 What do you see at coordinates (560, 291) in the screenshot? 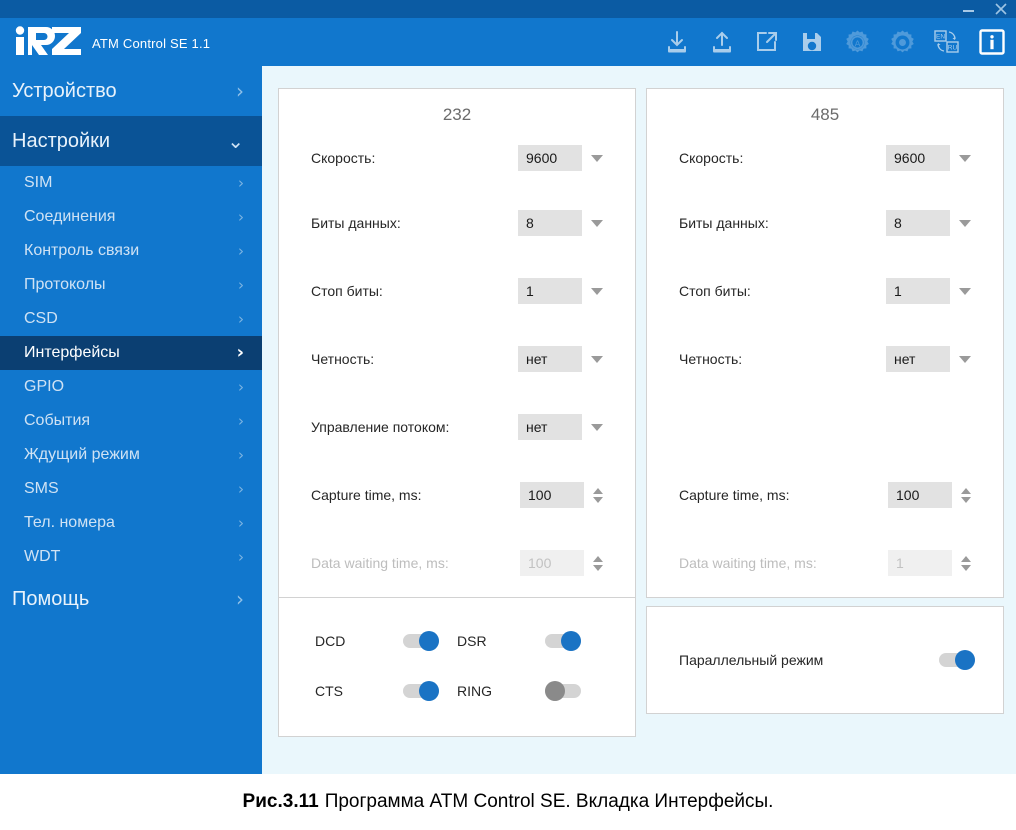
I see `dropdown-232-stopbits: 1` at bounding box center [560, 291].